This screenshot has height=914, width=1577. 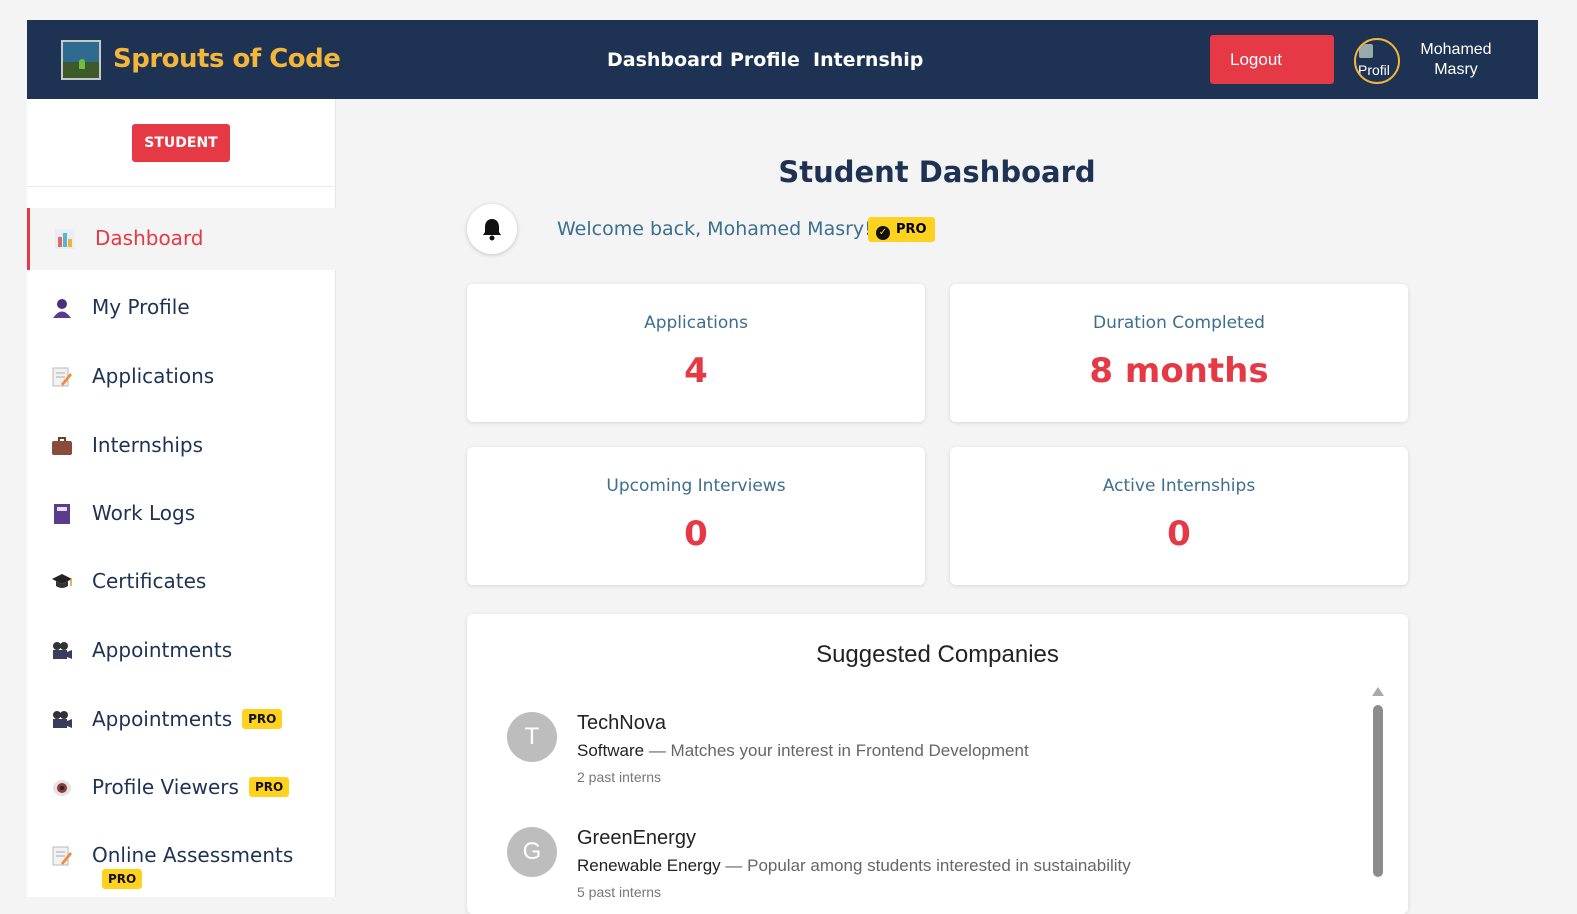 What do you see at coordinates (181, 143) in the screenshot?
I see `role-badge: STUDENT` at bounding box center [181, 143].